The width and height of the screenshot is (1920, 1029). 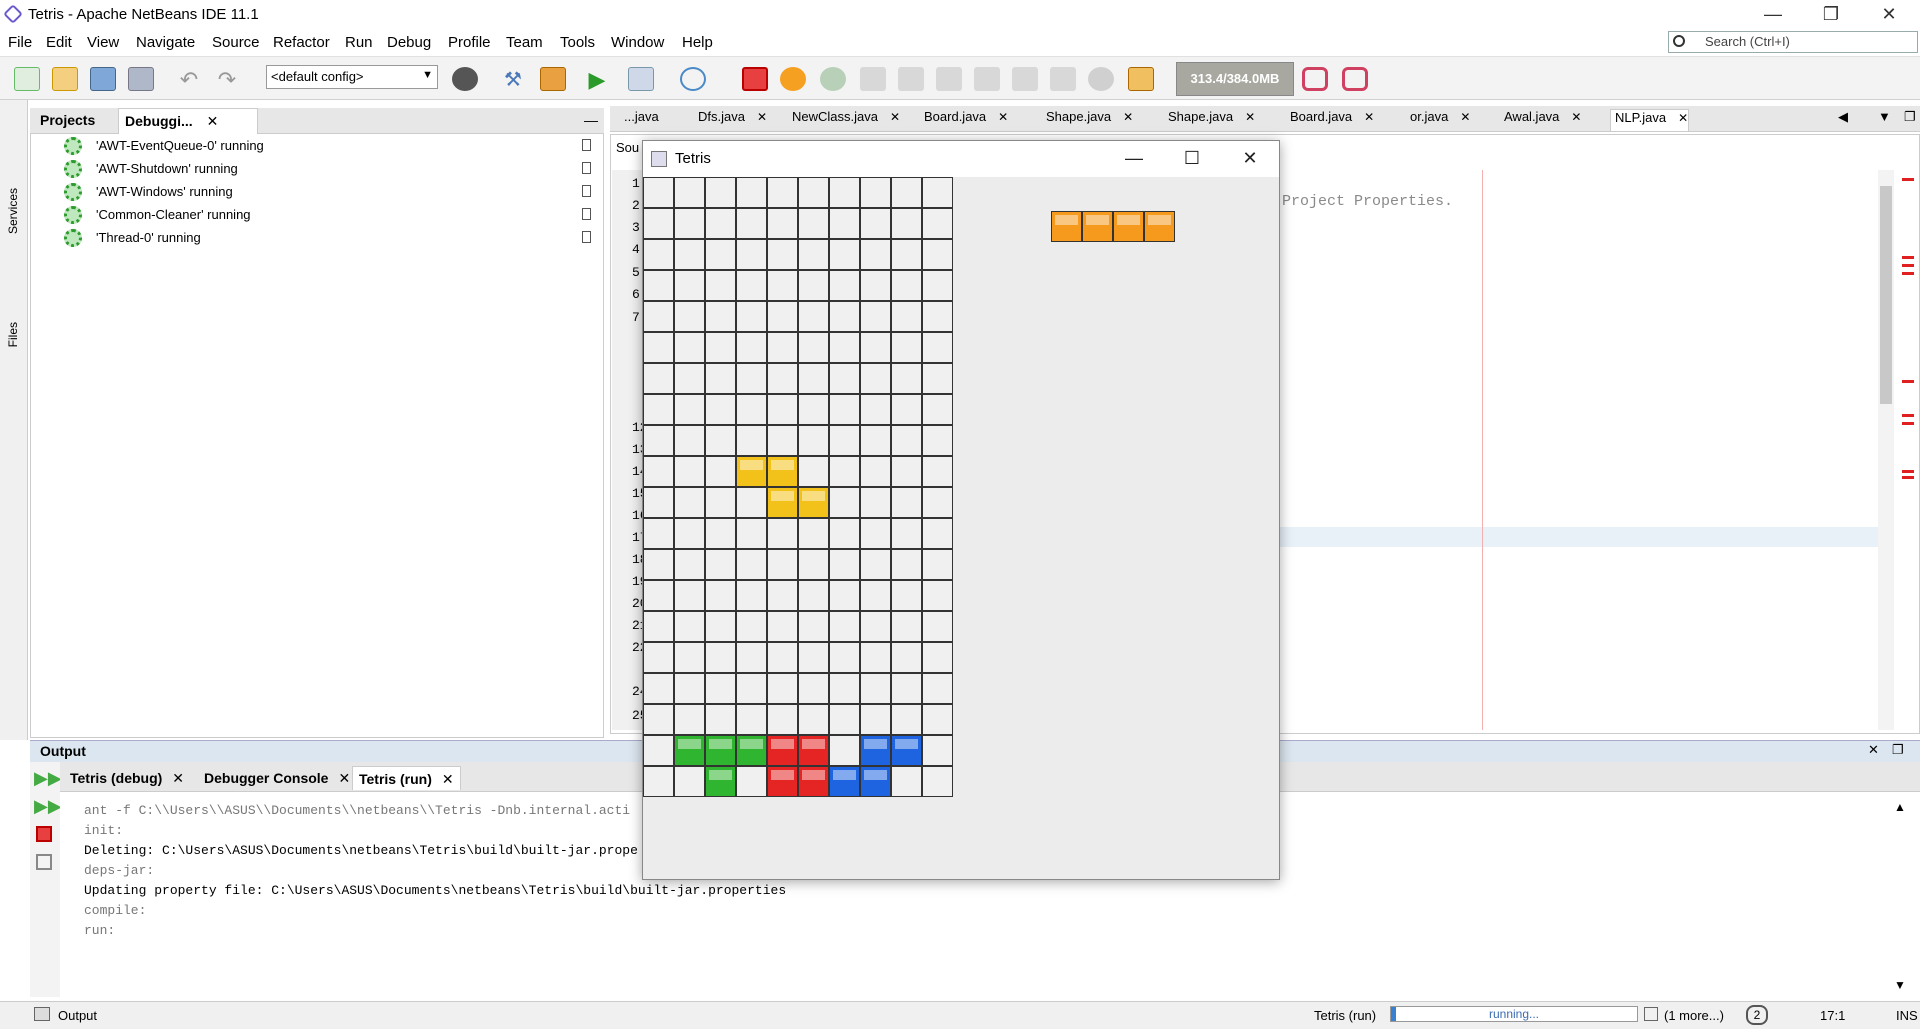 What do you see at coordinates (553, 79) in the screenshot?
I see `clean-build-icon` at bounding box center [553, 79].